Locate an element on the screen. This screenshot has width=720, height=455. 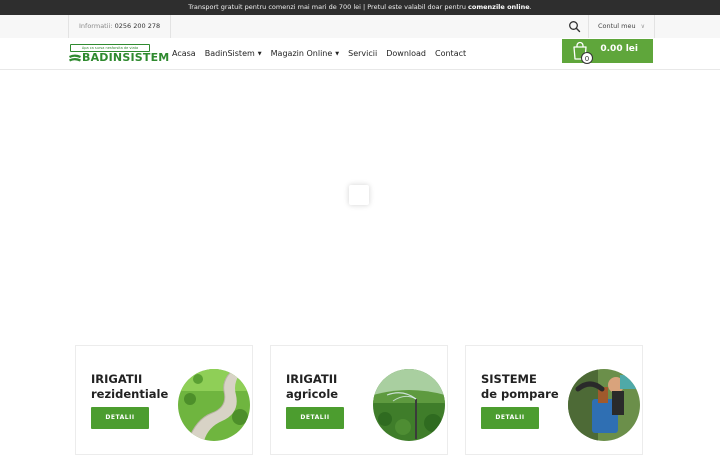
nav-item-magazin-online: Magazin Online ▼ is located at coordinates (305, 53).